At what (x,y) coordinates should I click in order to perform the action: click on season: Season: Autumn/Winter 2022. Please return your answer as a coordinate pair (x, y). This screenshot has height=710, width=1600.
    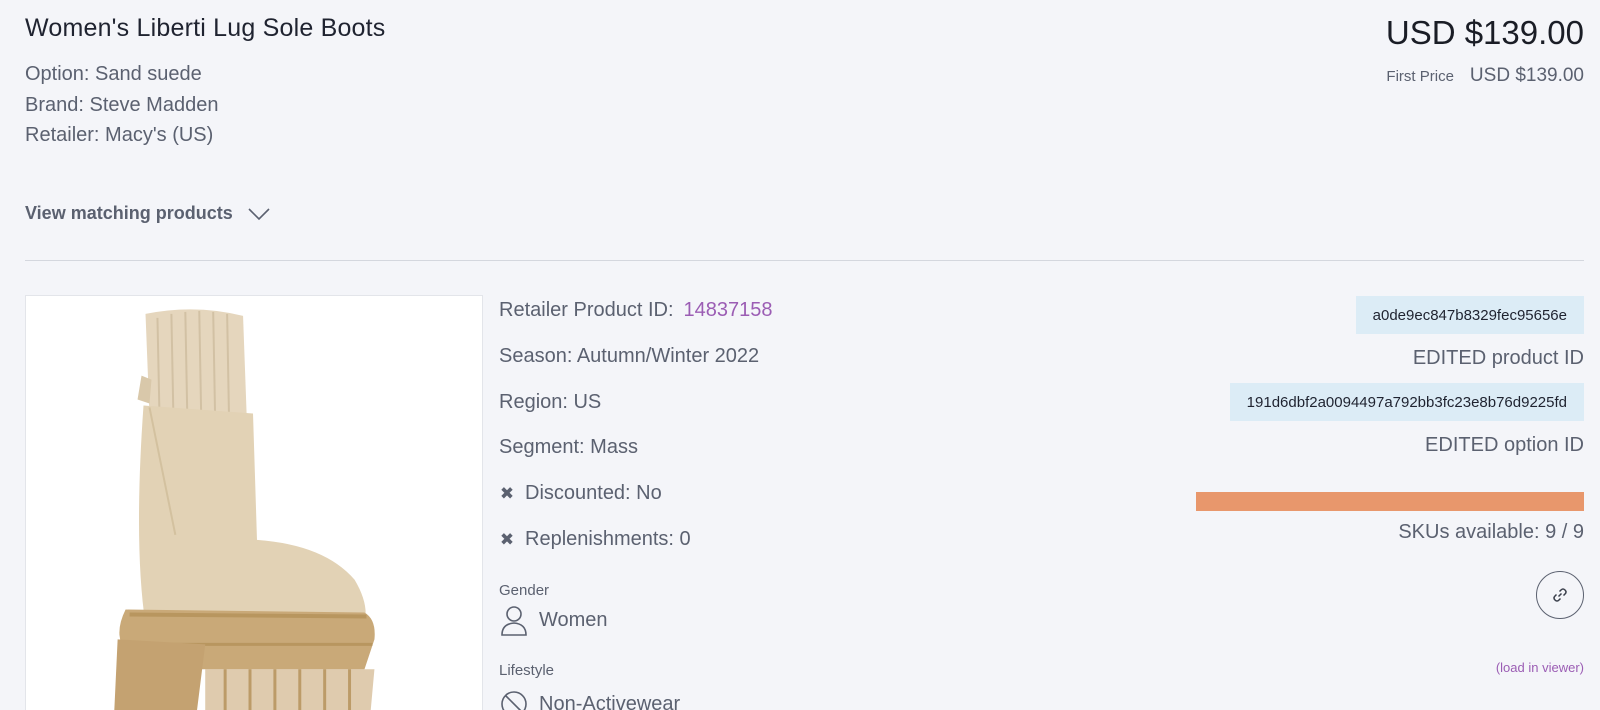
    Looking at the image, I should click on (629, 356).